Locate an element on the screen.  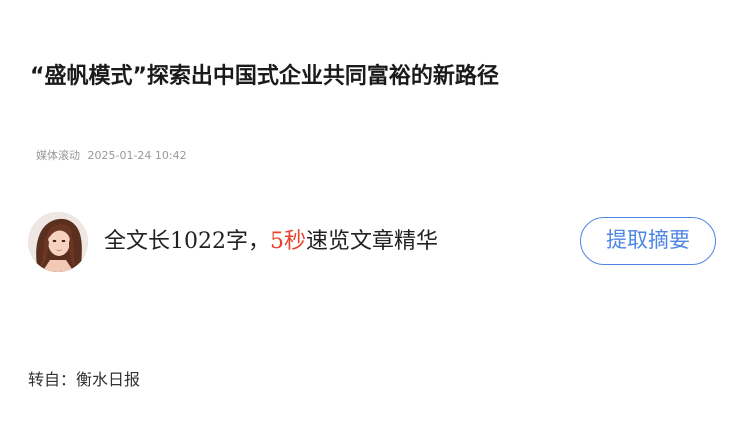
summary-prompt: 全文长1022字，5秒速览文章精华 is located at coordinates (271, 242).